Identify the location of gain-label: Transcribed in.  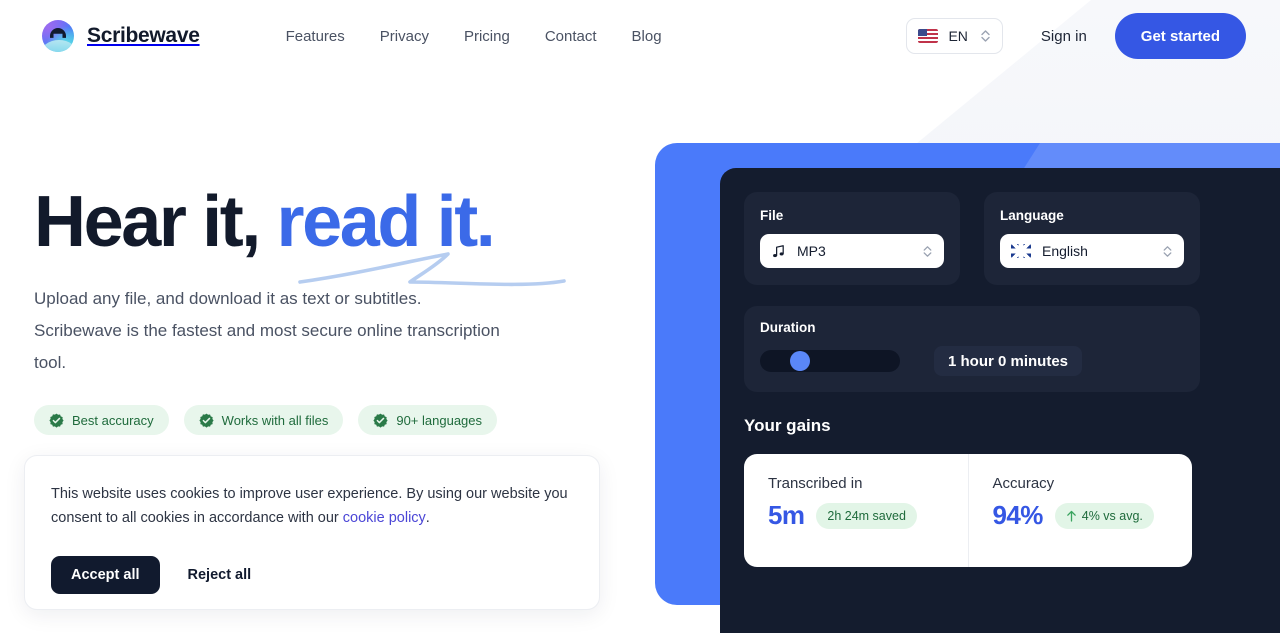
(815, 483).